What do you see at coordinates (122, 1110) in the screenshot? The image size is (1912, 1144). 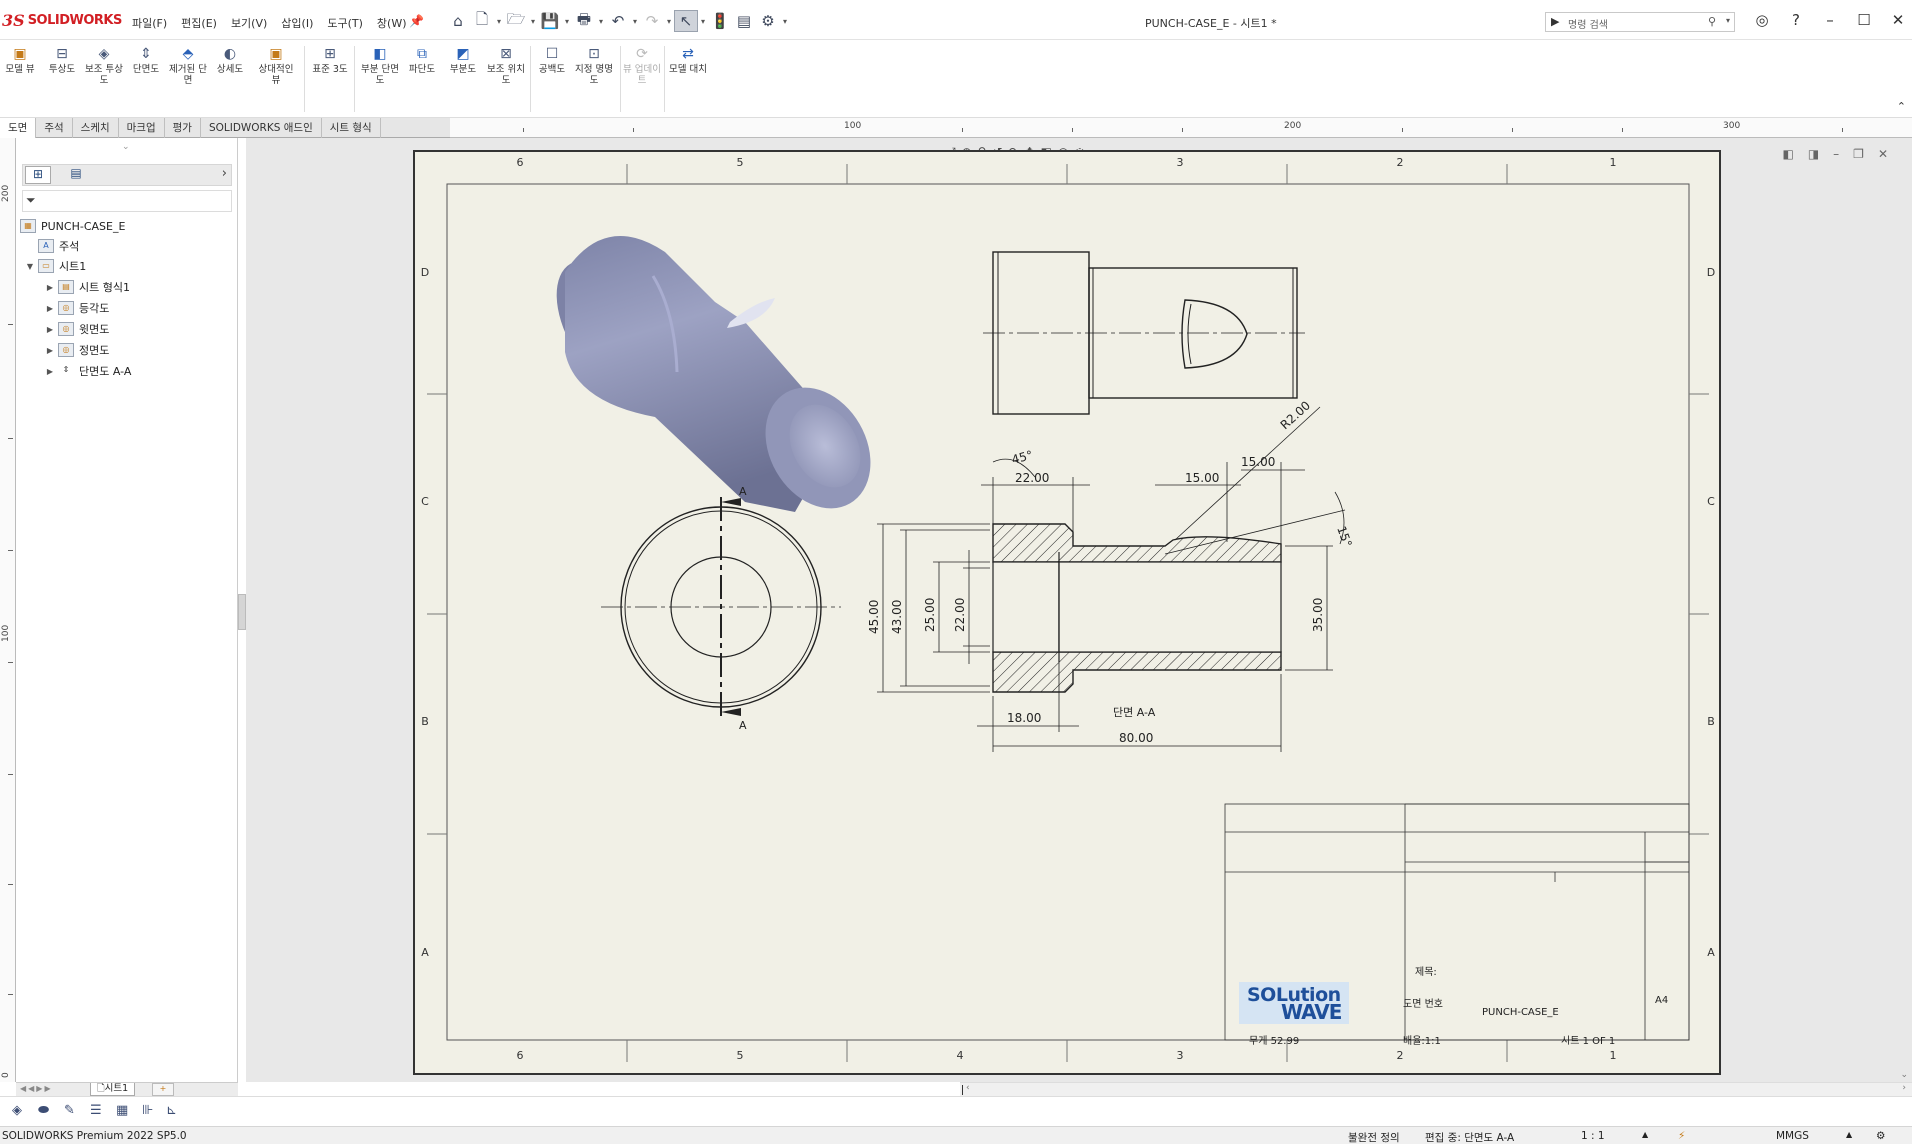 I see `line-style-icon: ▦` at bounding box center [122, 1110].